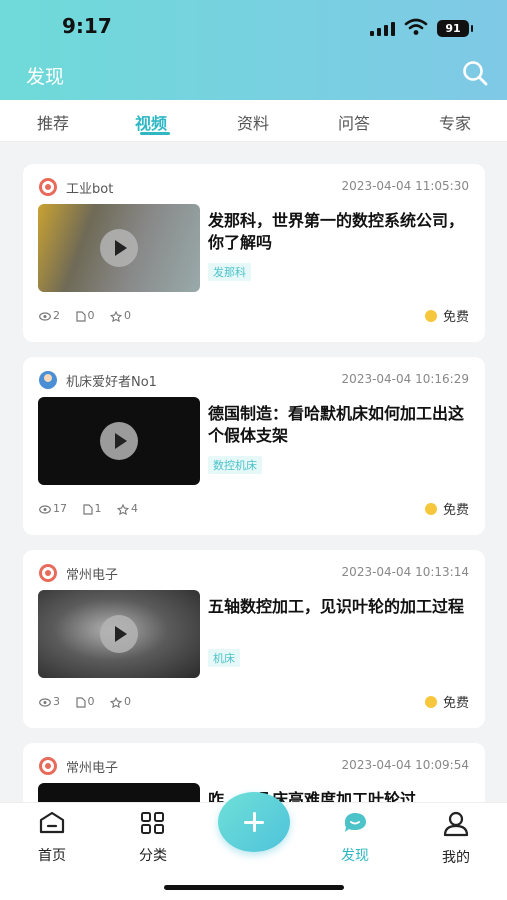  I want to click on nav-category-label: 分类, so click(153, 856).